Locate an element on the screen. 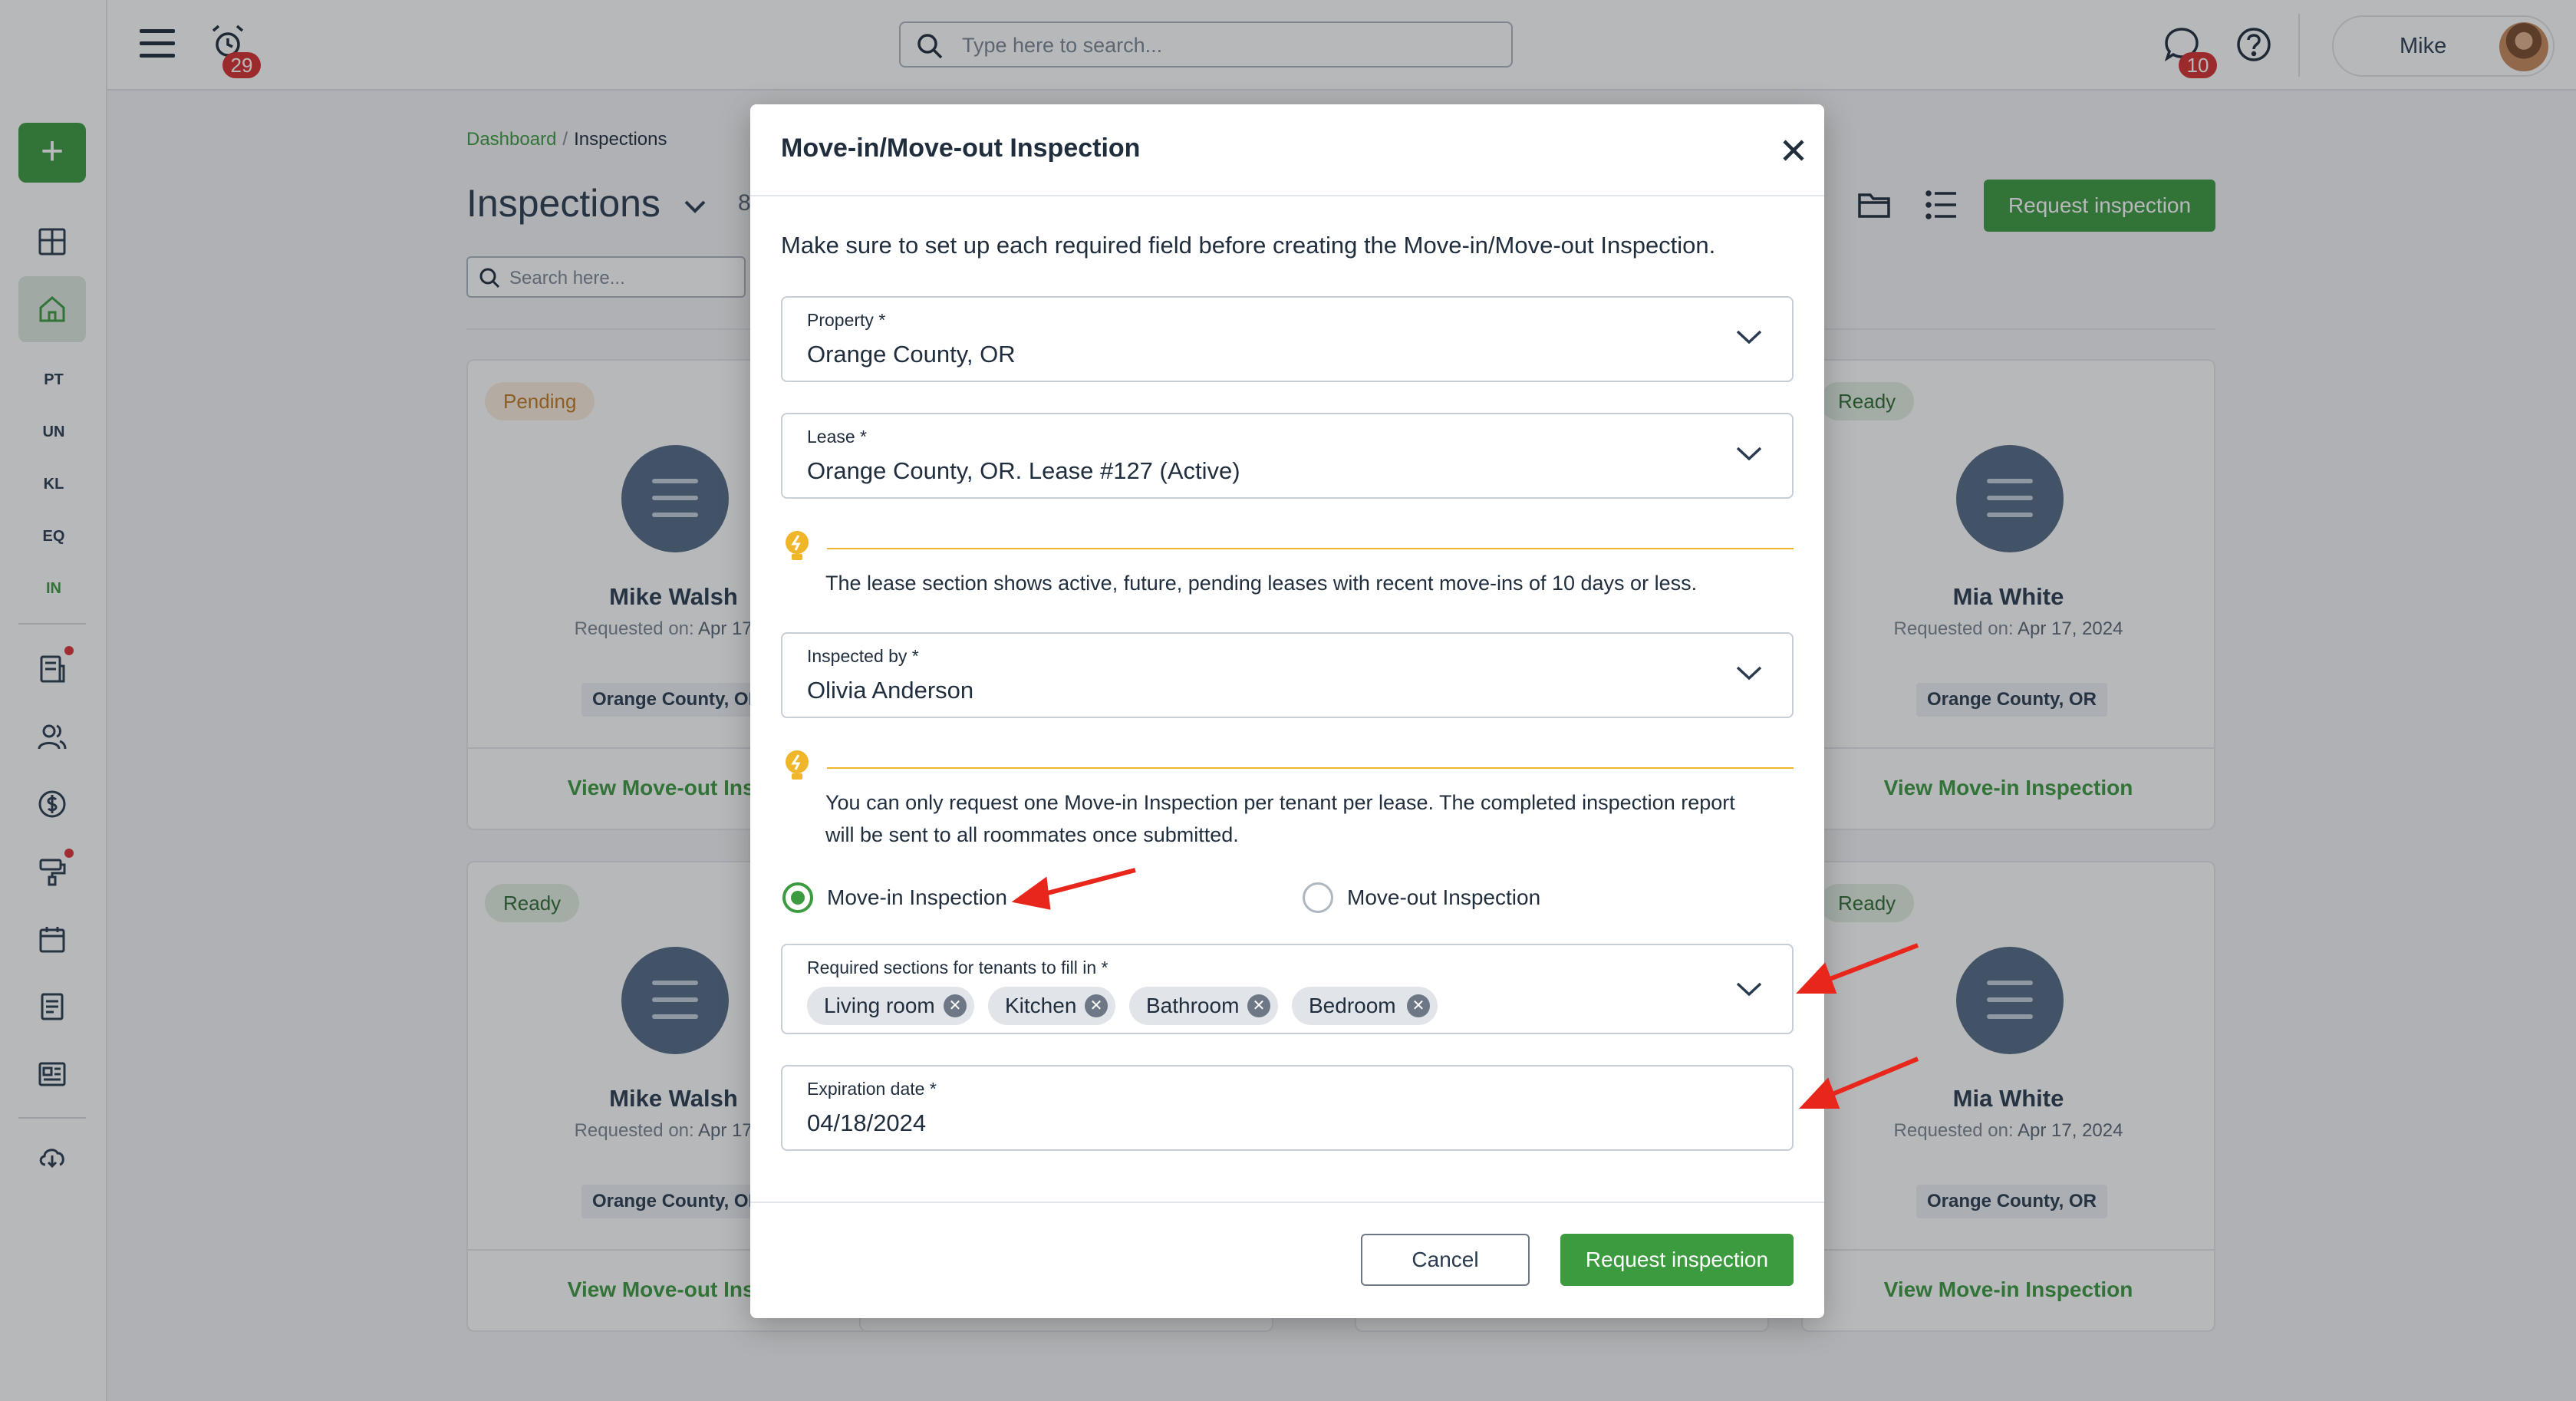 This screenshot has width=2576, height=1401. modal-footer-divider is located at coordinates (1287, 1202).